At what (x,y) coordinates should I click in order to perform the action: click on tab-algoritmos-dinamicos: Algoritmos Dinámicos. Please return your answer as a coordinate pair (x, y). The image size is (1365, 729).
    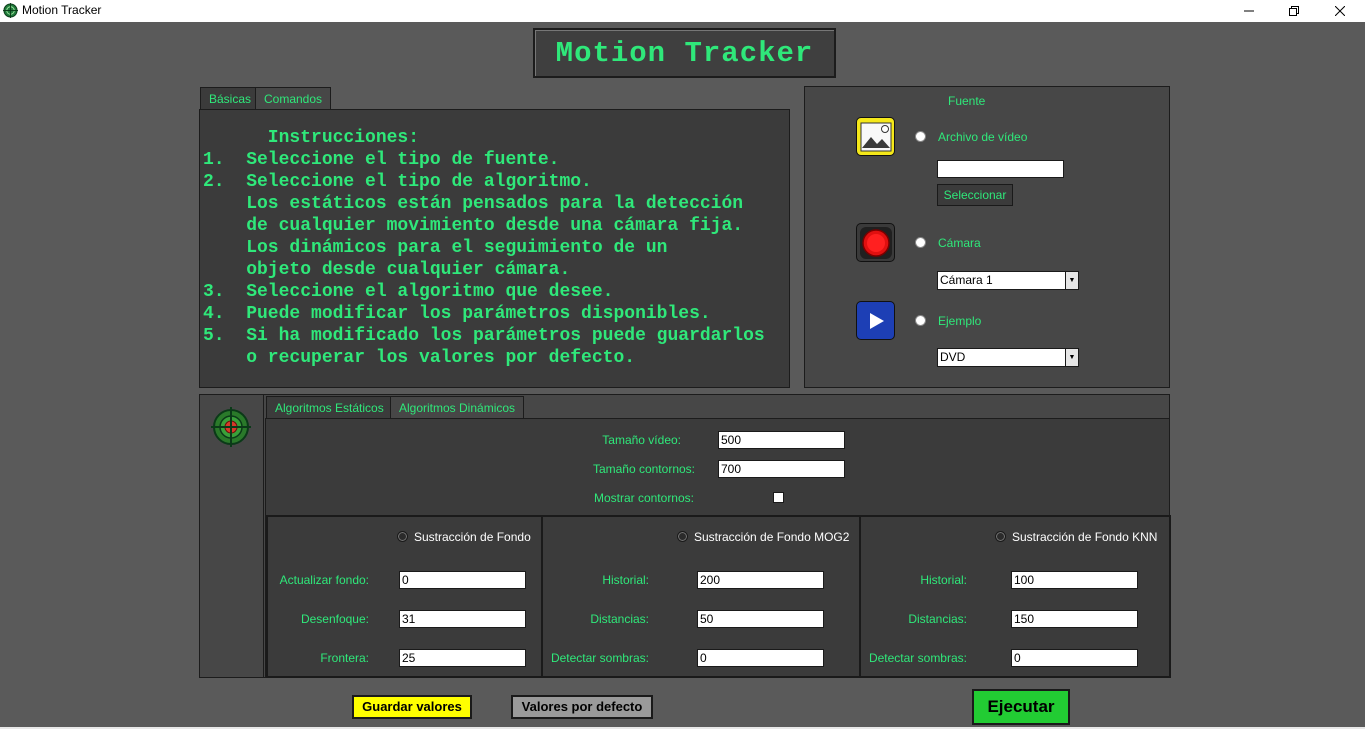
    Looking at the image, I should click on (457, 407).